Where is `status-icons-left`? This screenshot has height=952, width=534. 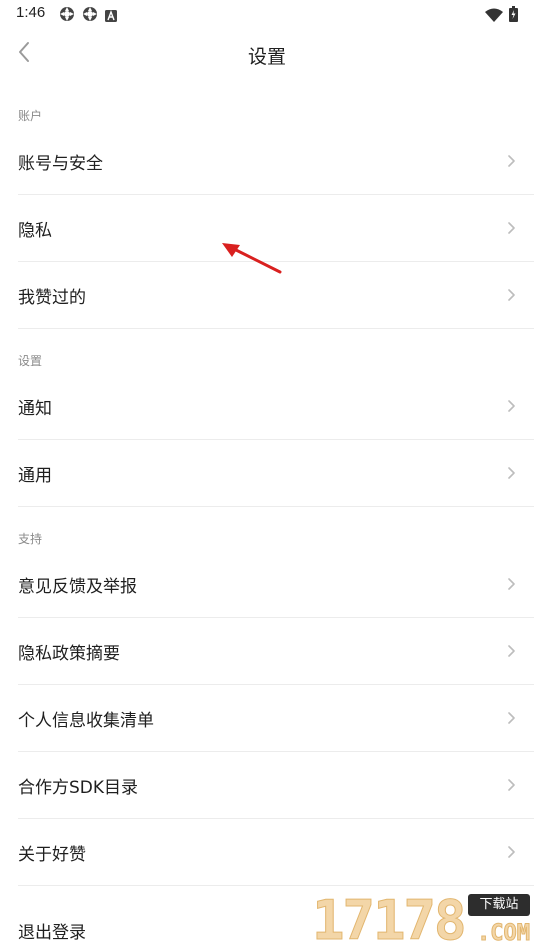 status-icons-left is located at coordinates (88, 16).